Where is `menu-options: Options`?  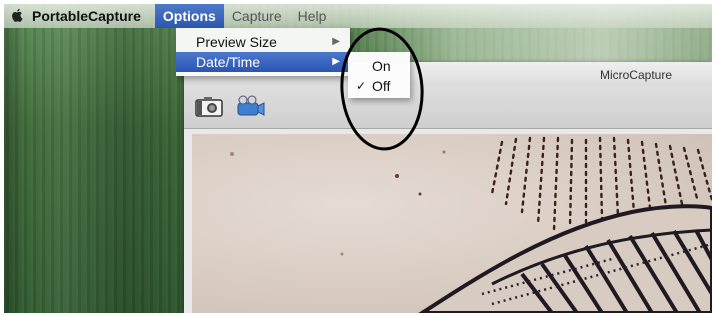
menu-options: Options is located at coordinates (189, 16).